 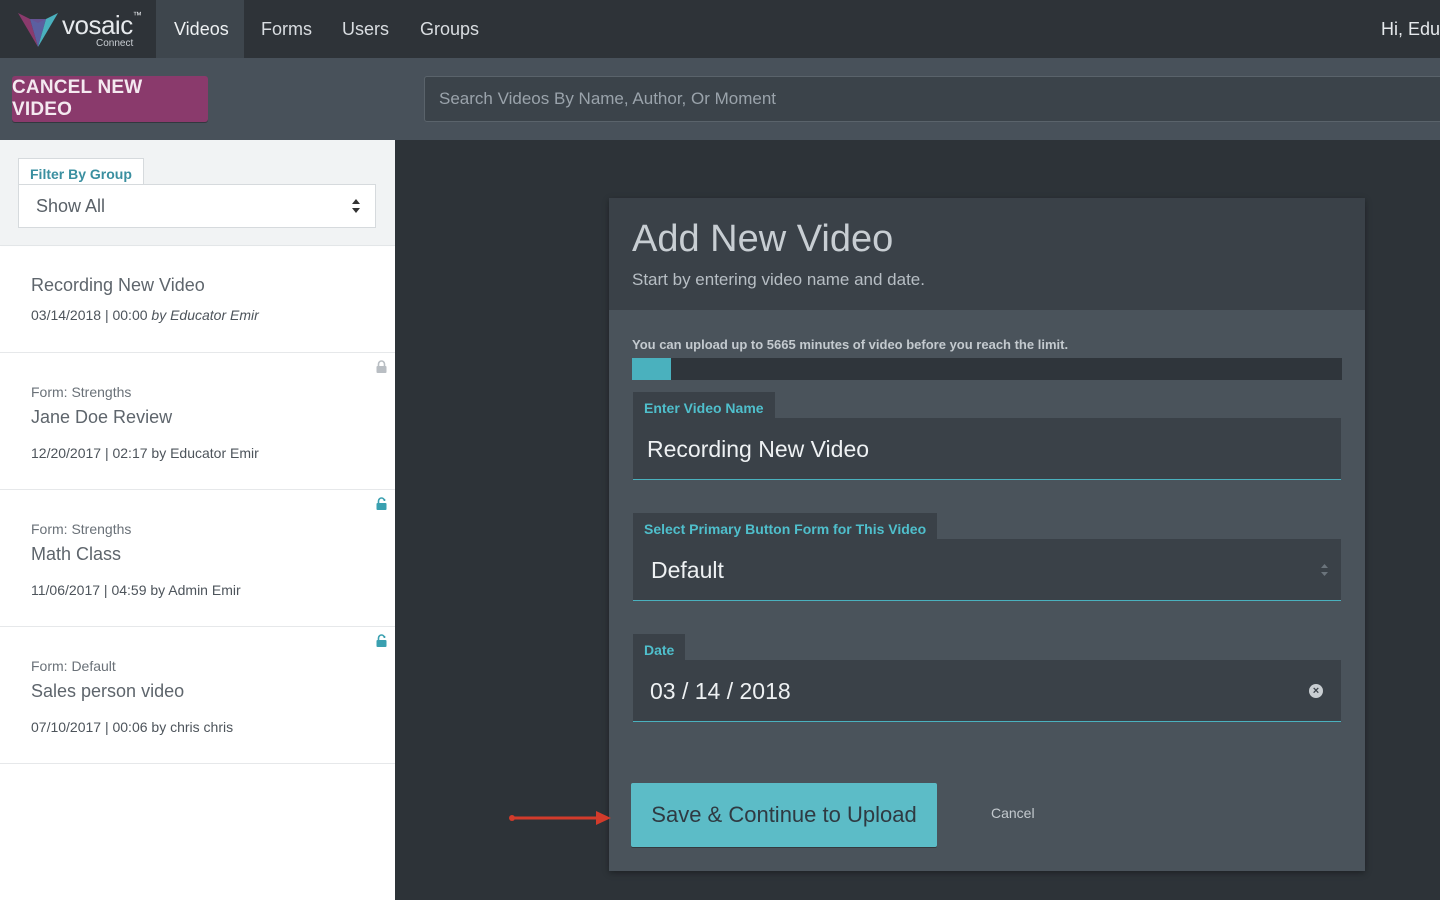 What do you see at coordinates (73, 666) in the screenshot?
I see `video-form: Form: Default` at bounding box center [73, 666].